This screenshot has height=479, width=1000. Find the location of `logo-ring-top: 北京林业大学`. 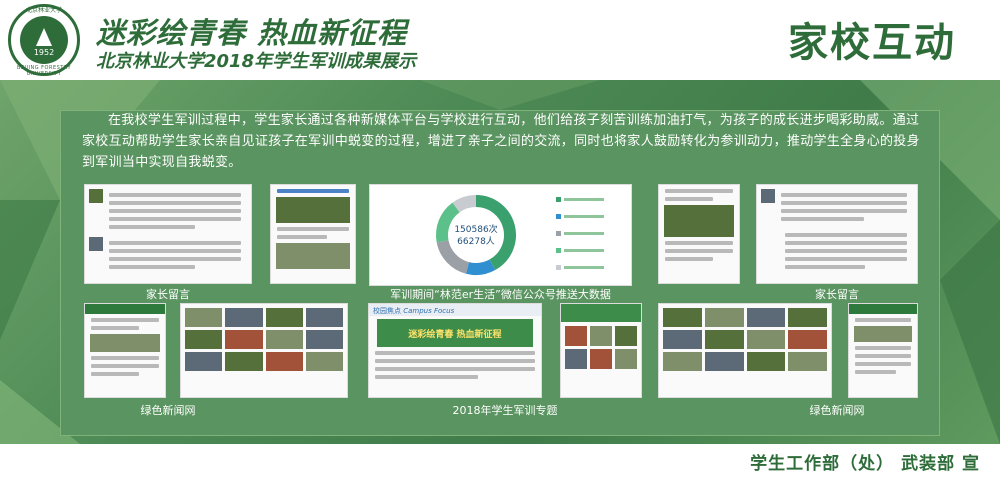

logo-ring-top: 北京林业大学 is located at coordinates (43, 10).